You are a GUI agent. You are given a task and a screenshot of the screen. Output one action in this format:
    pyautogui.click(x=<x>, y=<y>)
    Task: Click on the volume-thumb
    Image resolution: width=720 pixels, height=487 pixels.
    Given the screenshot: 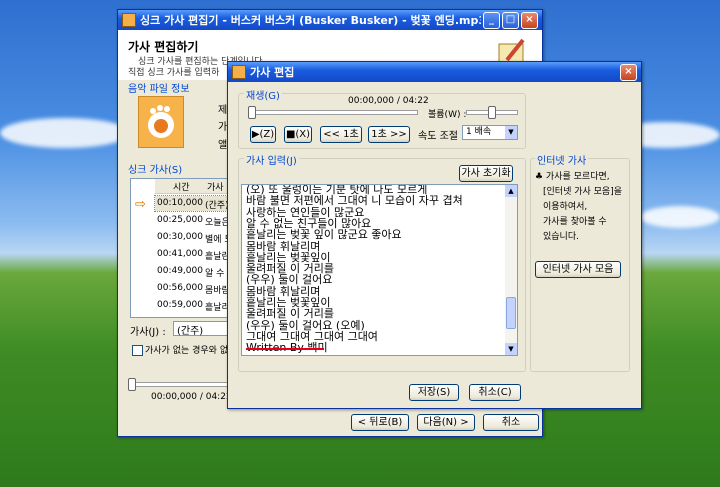 What is the action you would take?
    pyautogui.click(x=492, y=112)
    